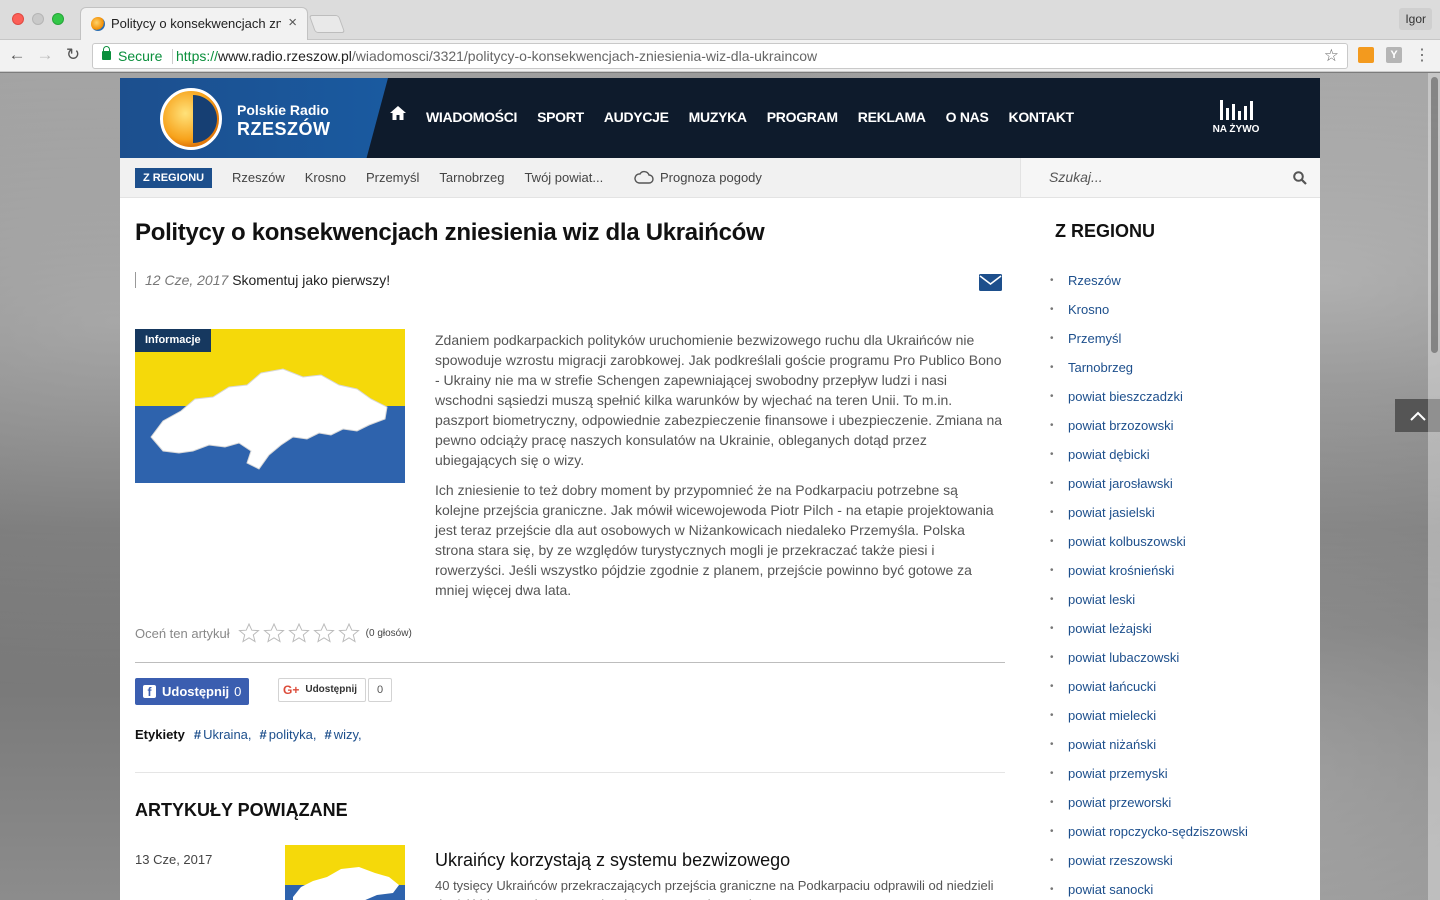  What do you see at coordinates (174, 859) in the screenshot?
I see `related-date: 13 Cze, 2017` at bounding box center [174, 859].